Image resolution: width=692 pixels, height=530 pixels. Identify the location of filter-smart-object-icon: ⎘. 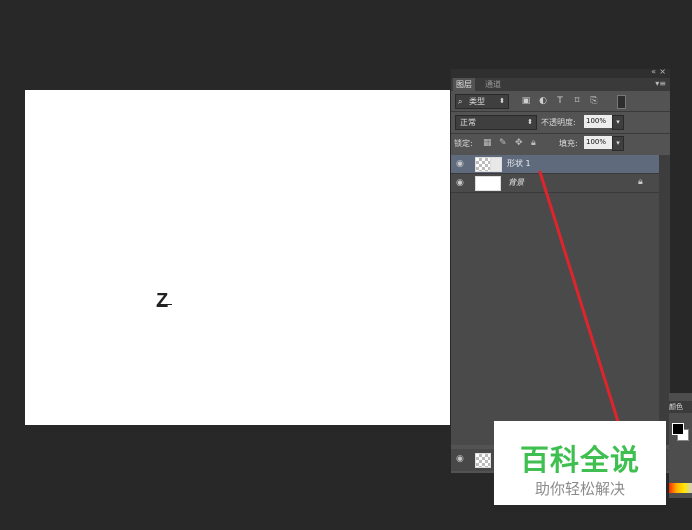
(594, 101).